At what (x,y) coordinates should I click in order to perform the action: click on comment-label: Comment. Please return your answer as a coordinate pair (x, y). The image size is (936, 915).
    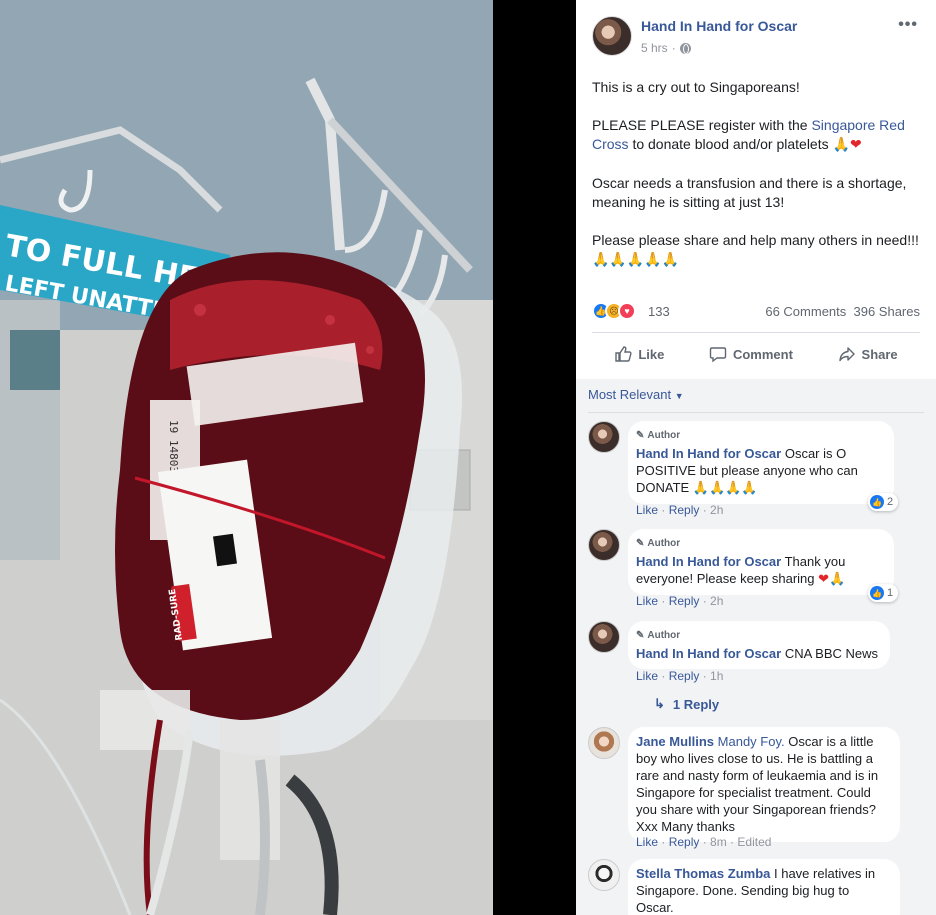
    Looking at the image, I should click on (762, 354).